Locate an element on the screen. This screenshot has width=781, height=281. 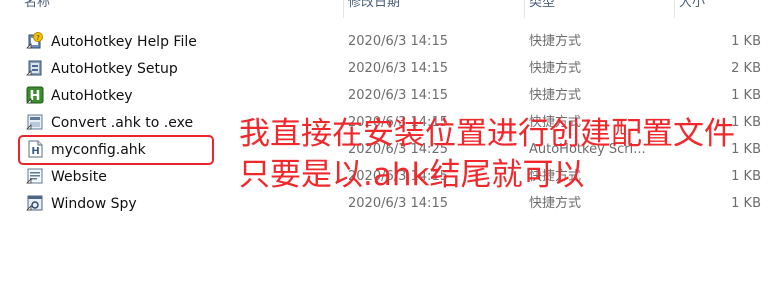
column-header-name: 名称 is located at coordinates (35, 9).